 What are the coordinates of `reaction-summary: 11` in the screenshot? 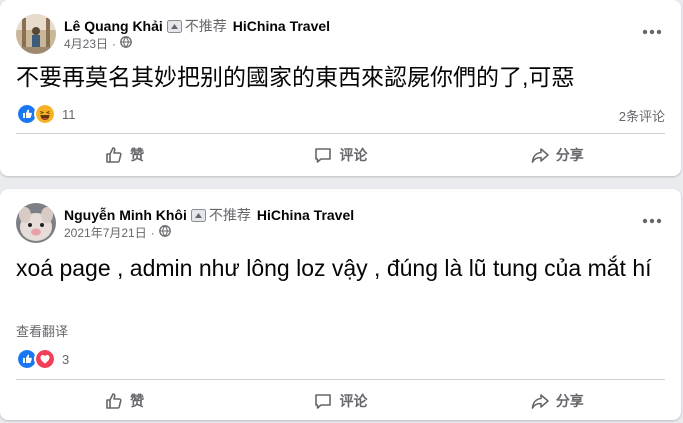 It's located at (46, 114).